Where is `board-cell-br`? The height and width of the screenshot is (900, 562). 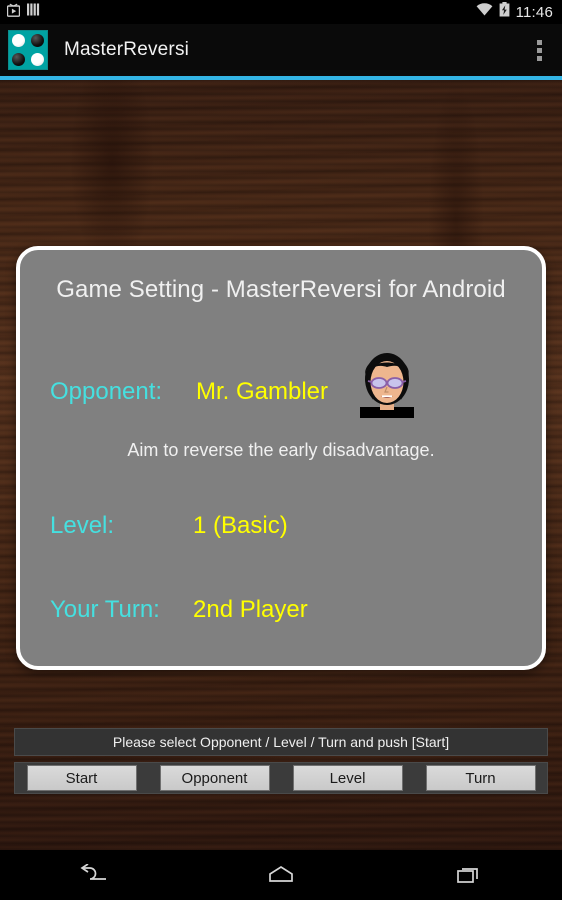 board-cell-br is located at coordinates (37, 59).